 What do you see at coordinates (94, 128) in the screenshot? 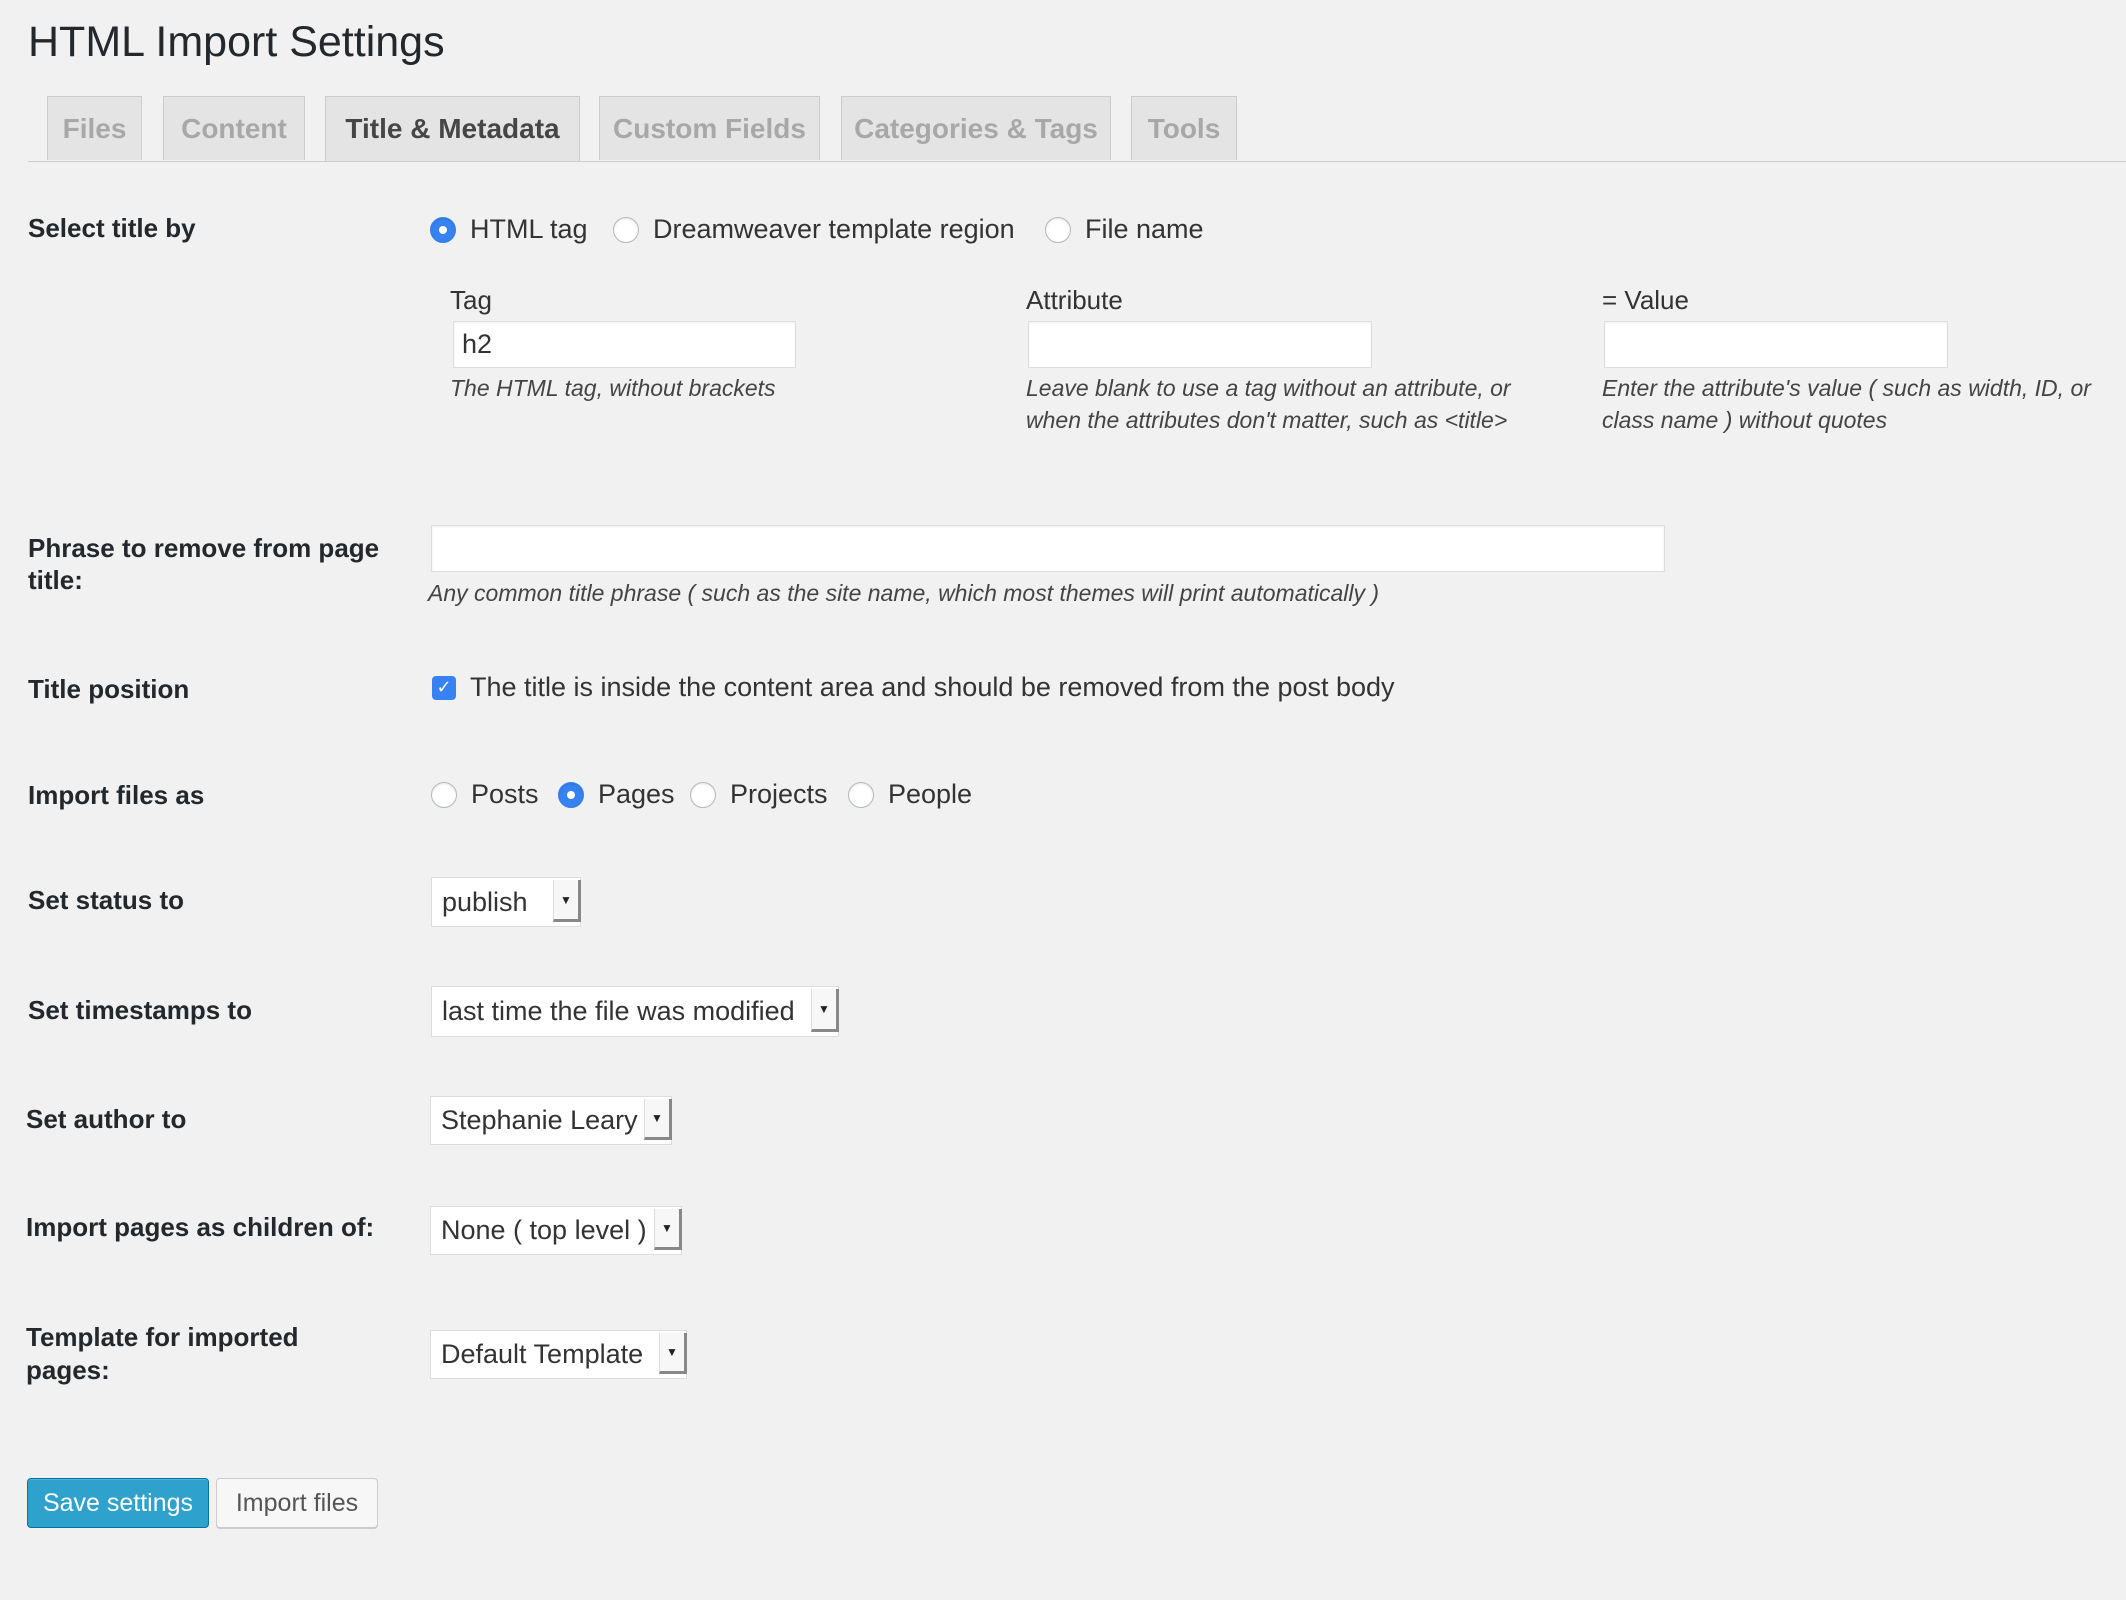
I see `tab-files: Files` at bounding box center [94, 128].